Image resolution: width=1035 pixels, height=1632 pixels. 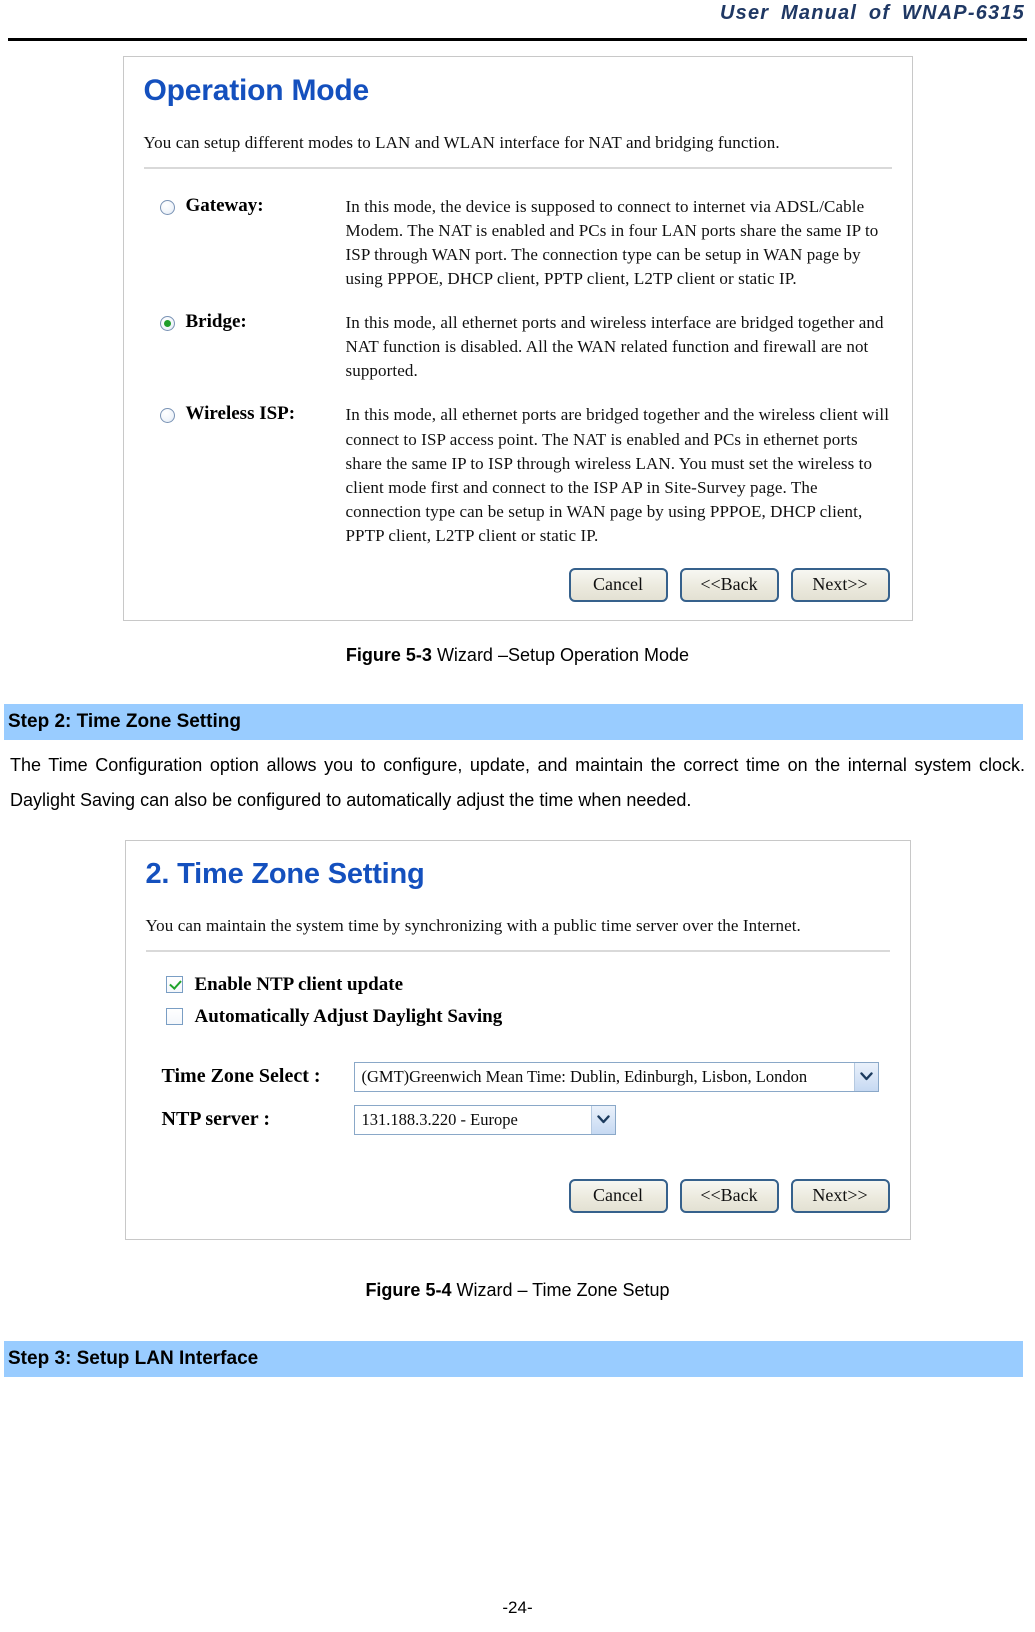 I want to click on step-bar-step3: Step 3: Setup LAN Interface, so click(x=513, y=1359).